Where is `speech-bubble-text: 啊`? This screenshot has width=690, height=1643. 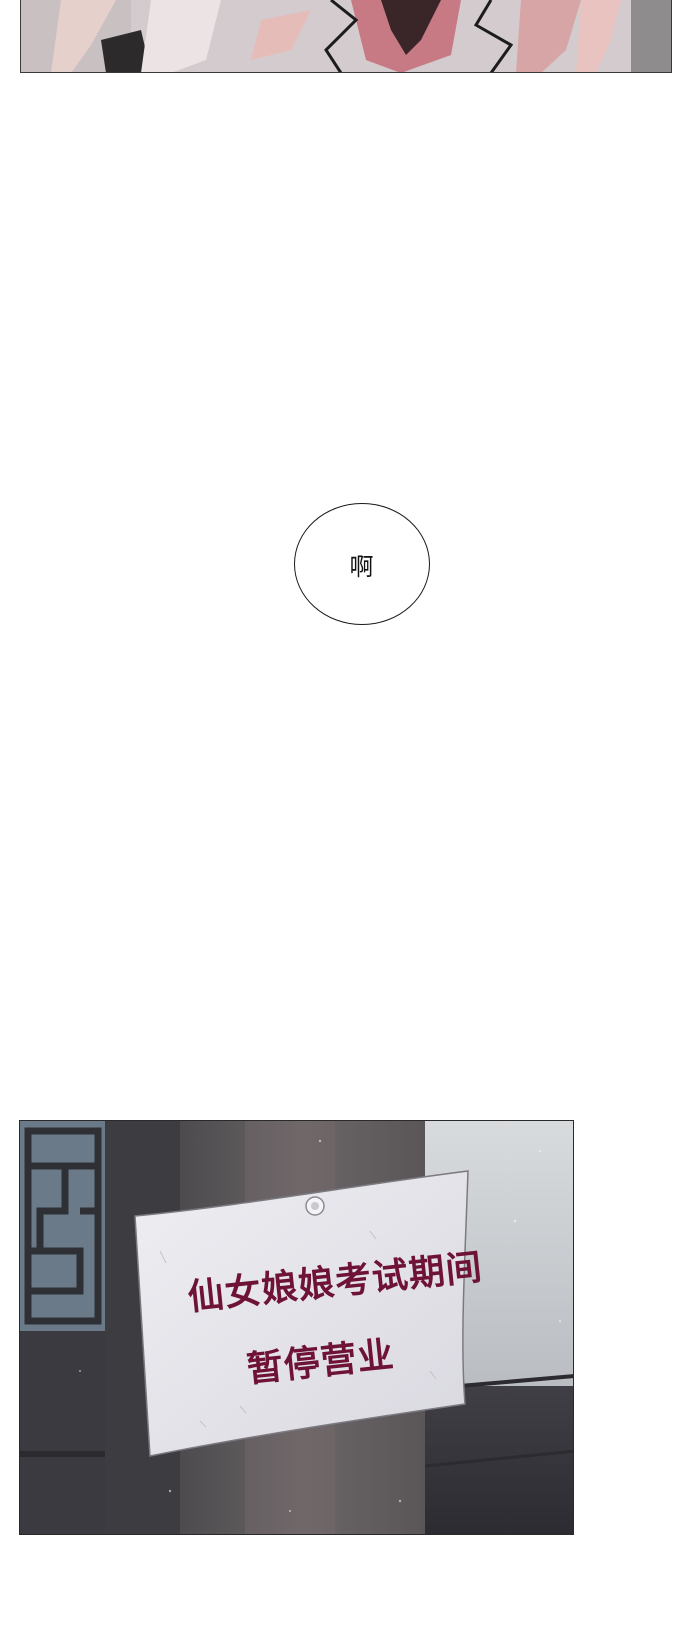 speech-bubble-text: 啊 is located at coordinates (362, 566).